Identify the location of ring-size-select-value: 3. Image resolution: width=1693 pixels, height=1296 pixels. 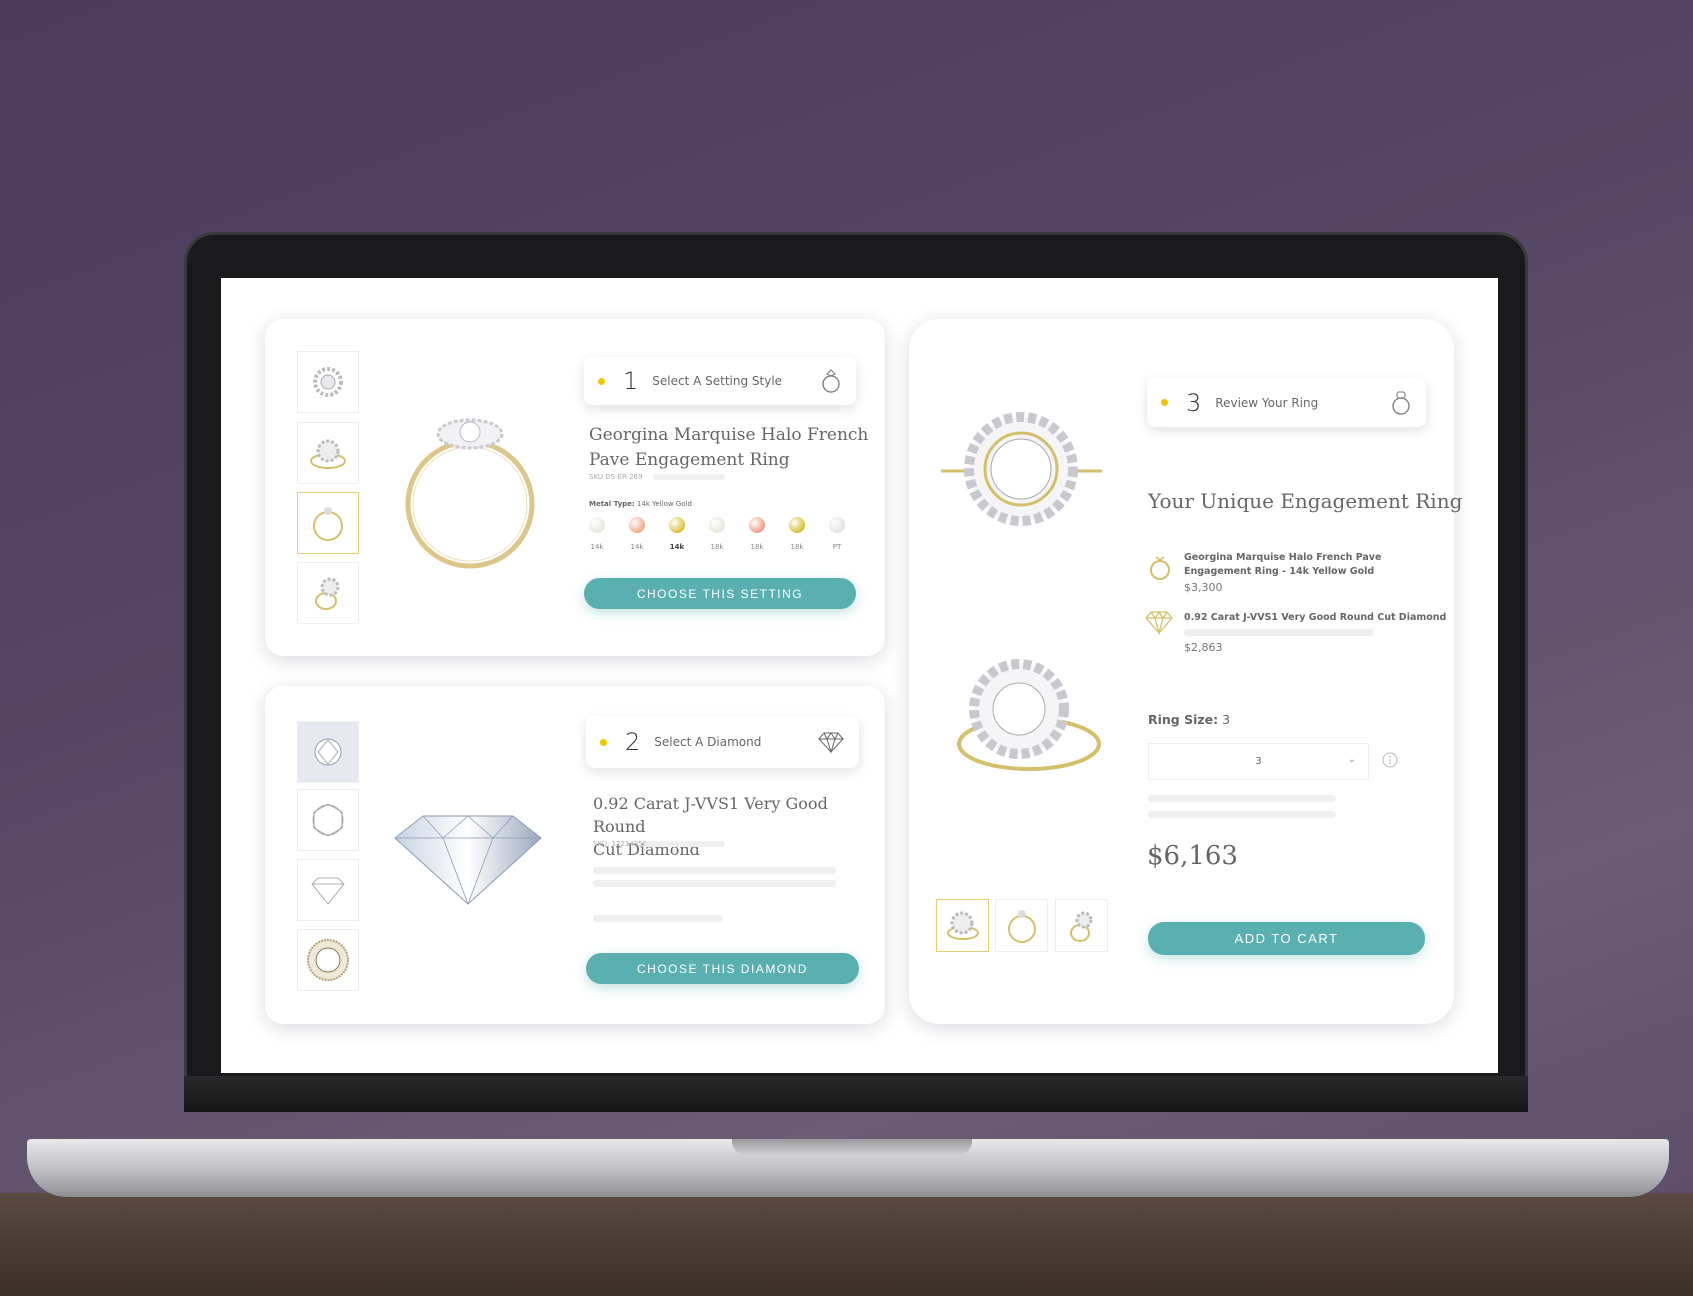
(1258, 761).